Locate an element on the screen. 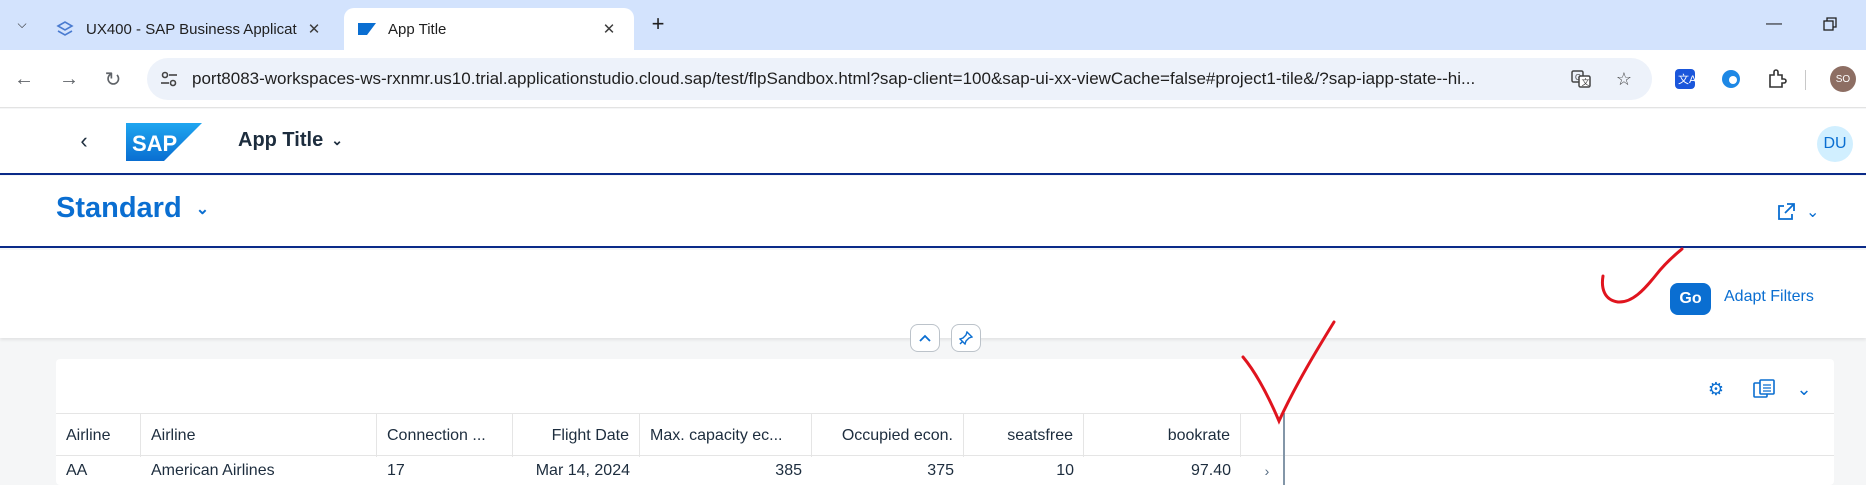  pin-header-button is located at coordinates (966, 338).